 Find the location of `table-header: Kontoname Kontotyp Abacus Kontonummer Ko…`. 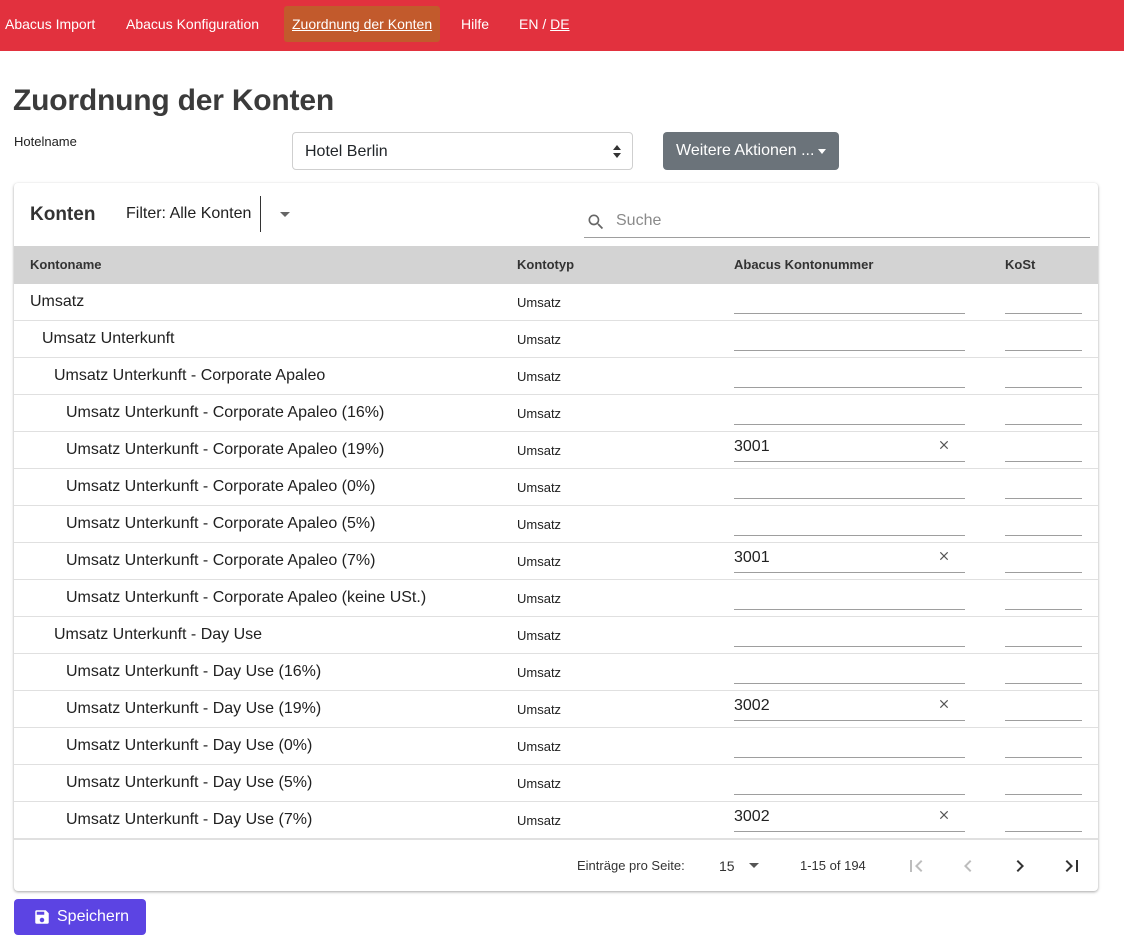

table-header: Kontoname Kontotyp Abacus Kontonummer Ko… is located at coordinates (556, 265).